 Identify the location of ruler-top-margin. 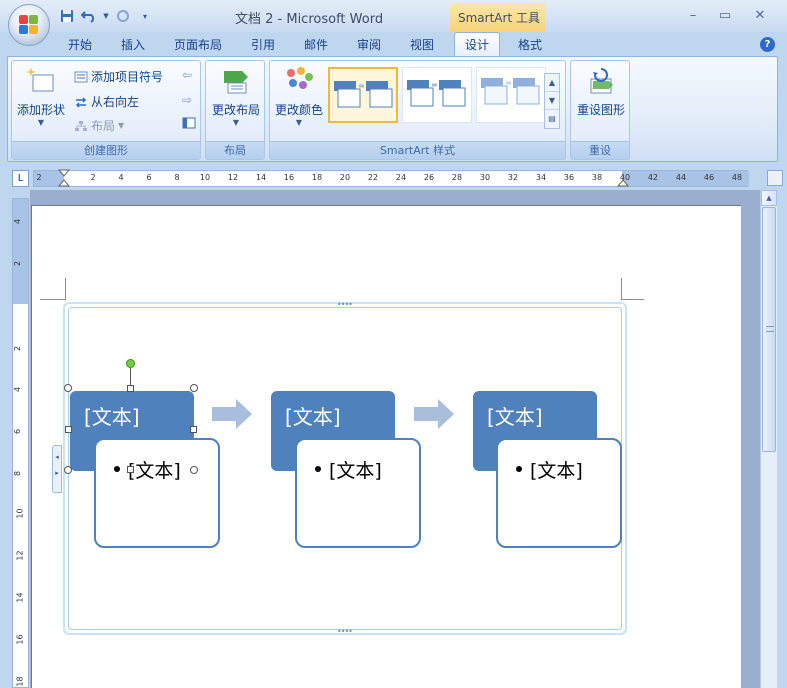
(20, 251).